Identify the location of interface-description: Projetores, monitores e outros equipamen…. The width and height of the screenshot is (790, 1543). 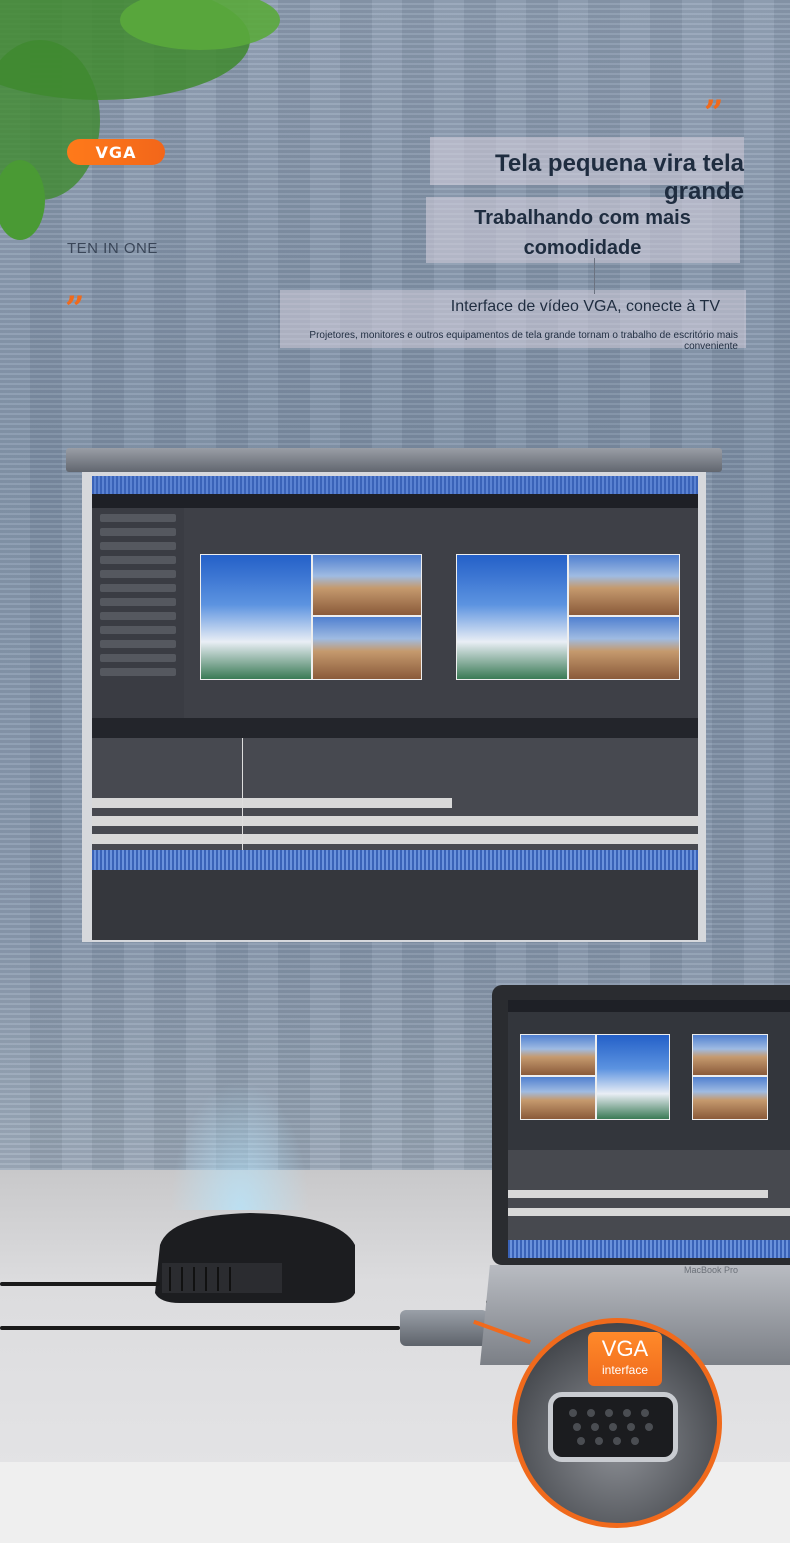
(523, 341).